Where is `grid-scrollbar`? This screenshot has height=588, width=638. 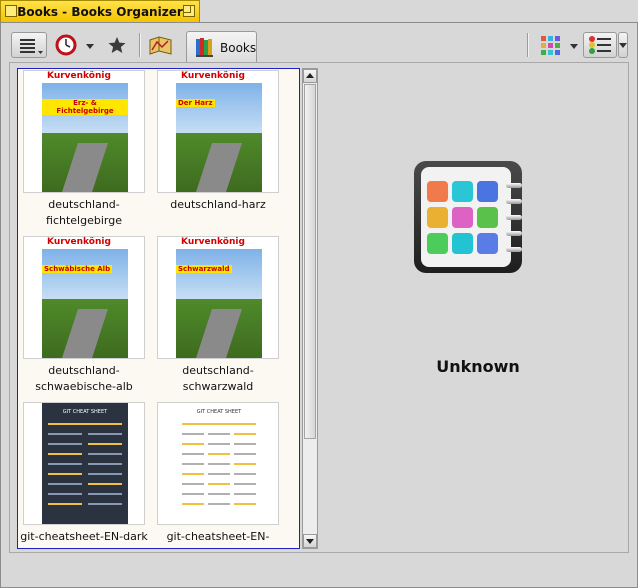 grid-scrollbar is located at coordinates (310, 308).